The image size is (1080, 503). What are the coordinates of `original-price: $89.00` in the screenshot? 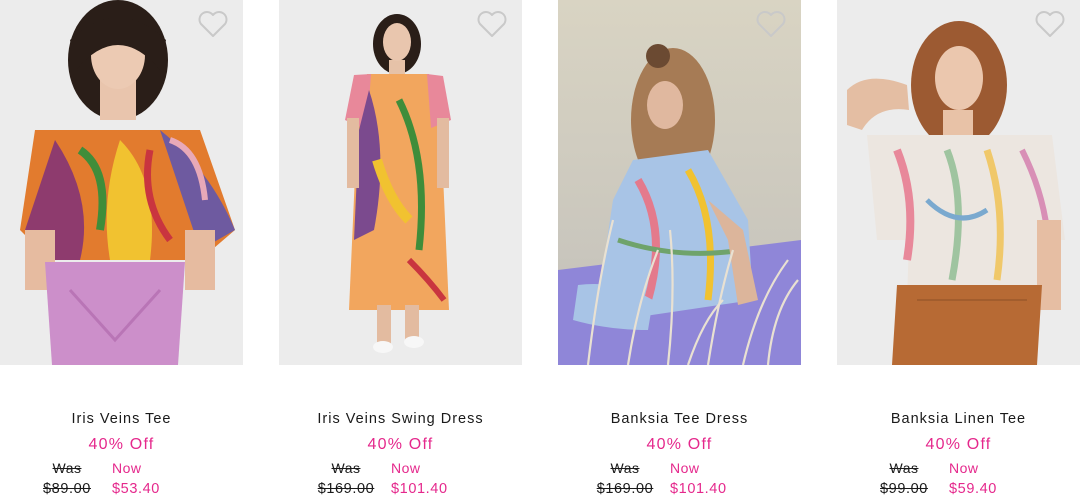 It's located at (67, 489).